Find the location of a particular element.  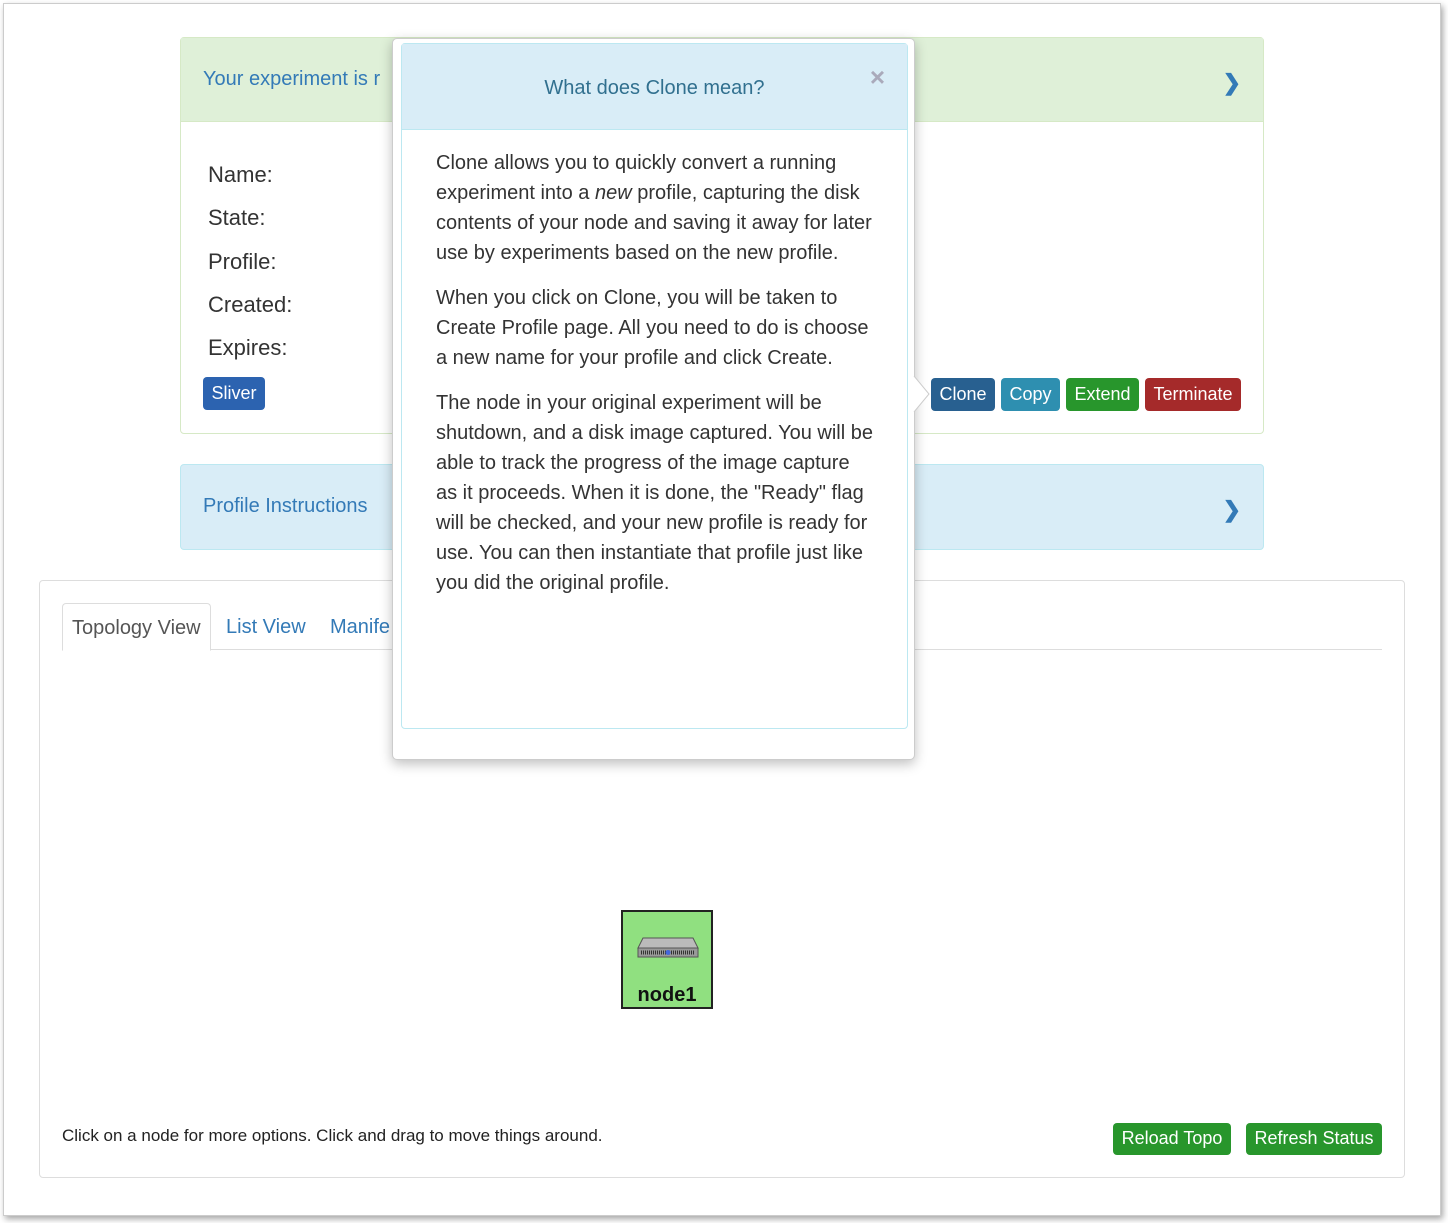

refresh-status-button: Refresh Status is located at coordinates (1314, 1139).